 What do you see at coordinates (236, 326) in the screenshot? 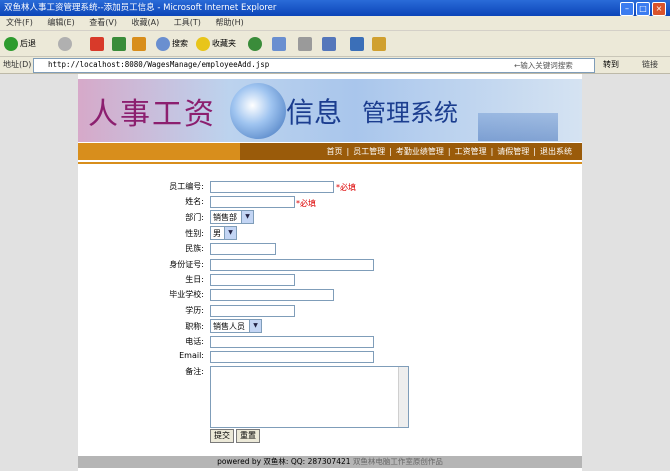
I see `position-select: 销售人员 ▼` at bounding box center [236, 326].